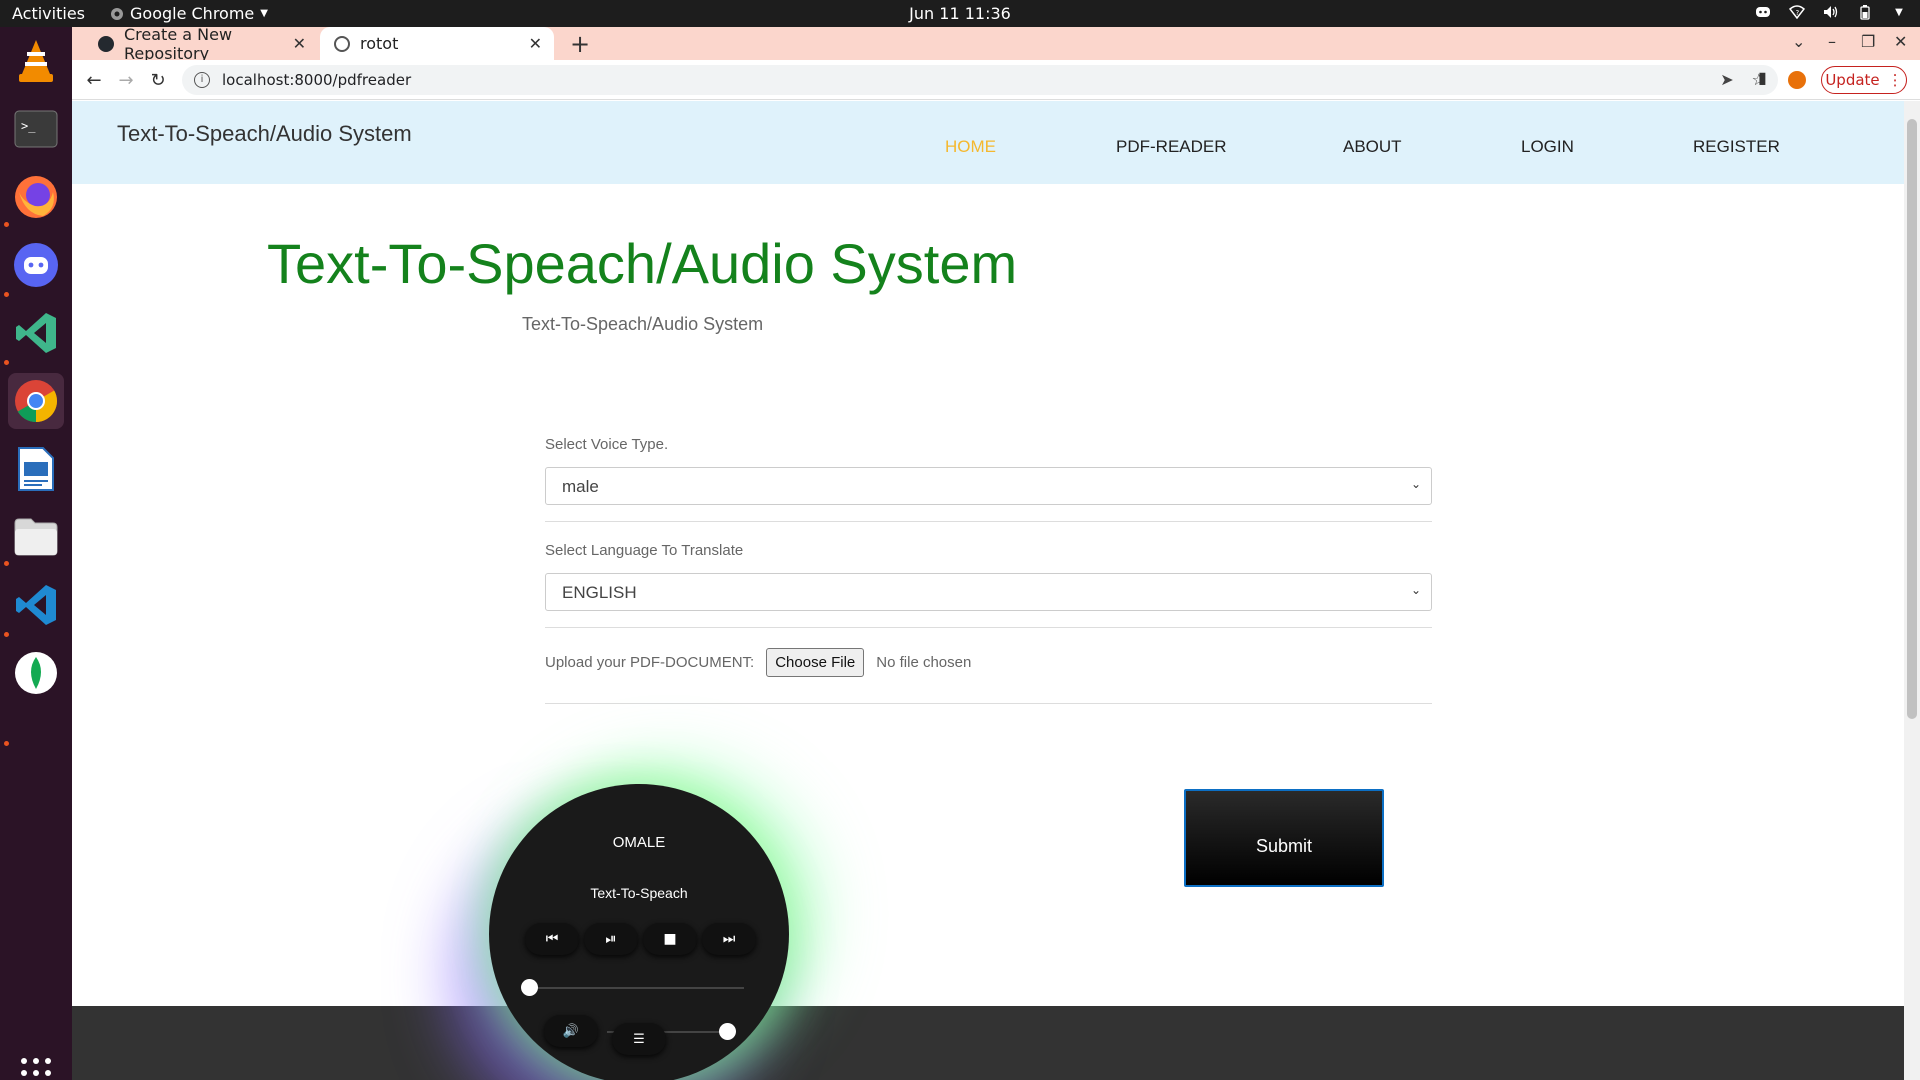 The image size is (1920, 1080). Describe the element at coordinates (1762, 77) in the screenshot. I see `side-panel-icon: ▮` at that location.